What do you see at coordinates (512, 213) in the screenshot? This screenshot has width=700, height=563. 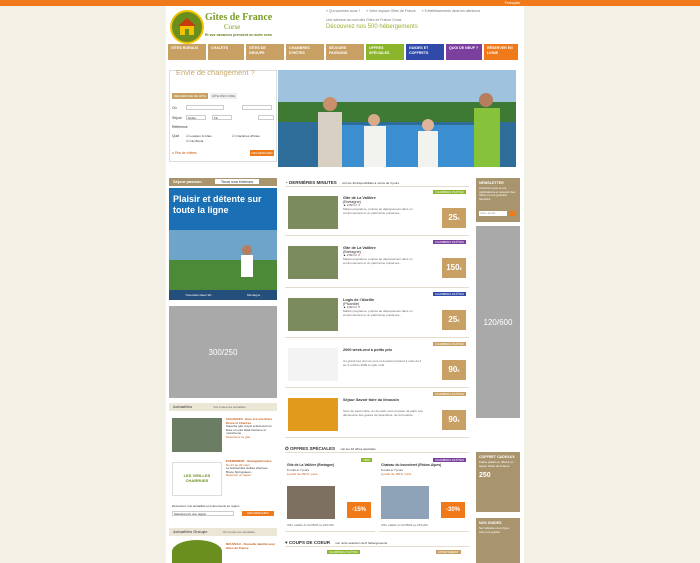 I see `newsletter-submit` at bounding box center [512, 213].